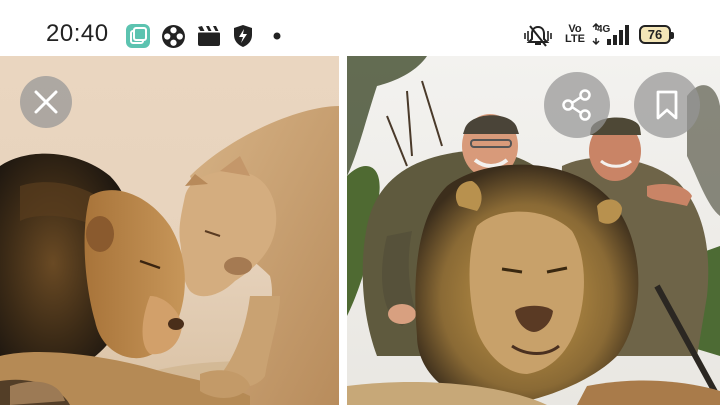  I want to click on share-button, so click(577, 105).